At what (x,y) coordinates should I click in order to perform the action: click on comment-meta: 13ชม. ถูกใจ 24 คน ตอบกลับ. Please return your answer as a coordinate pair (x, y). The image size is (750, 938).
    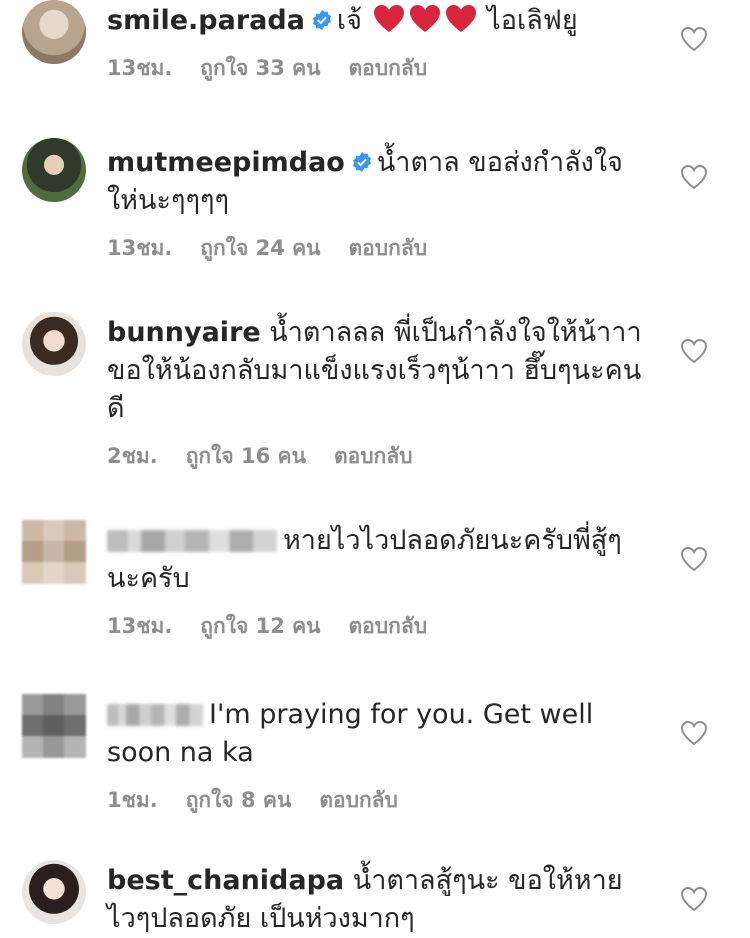
    Looking at the image, I should click on (377, 248).